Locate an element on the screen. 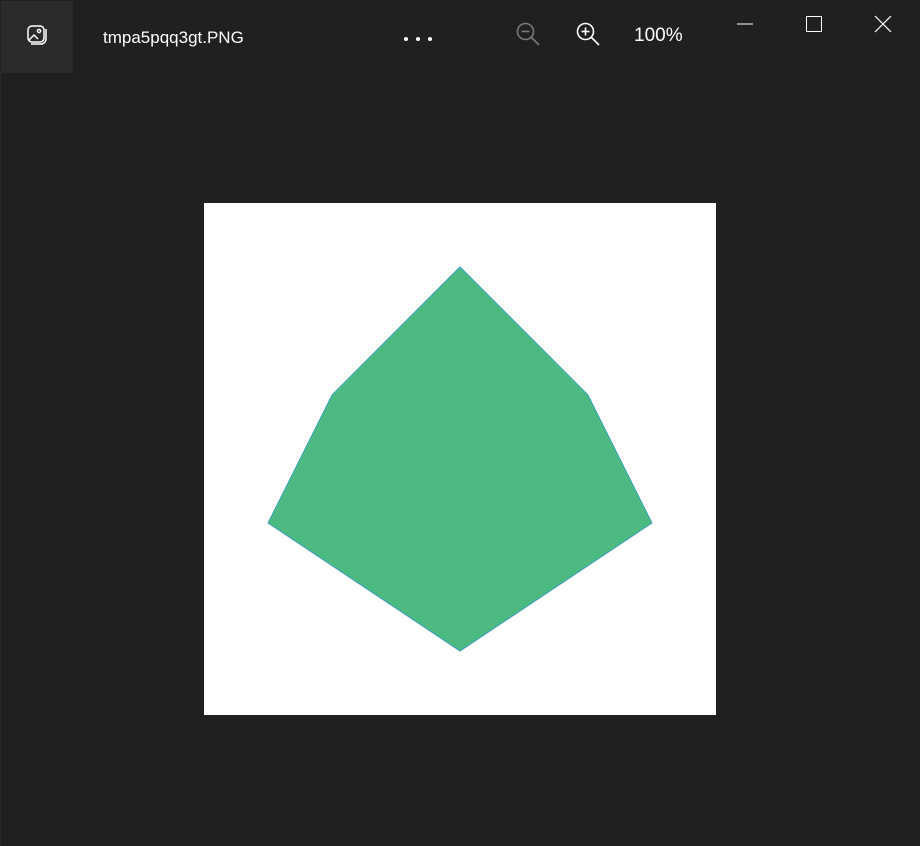  zoom-out-icon is located at coordinates (528, 36).